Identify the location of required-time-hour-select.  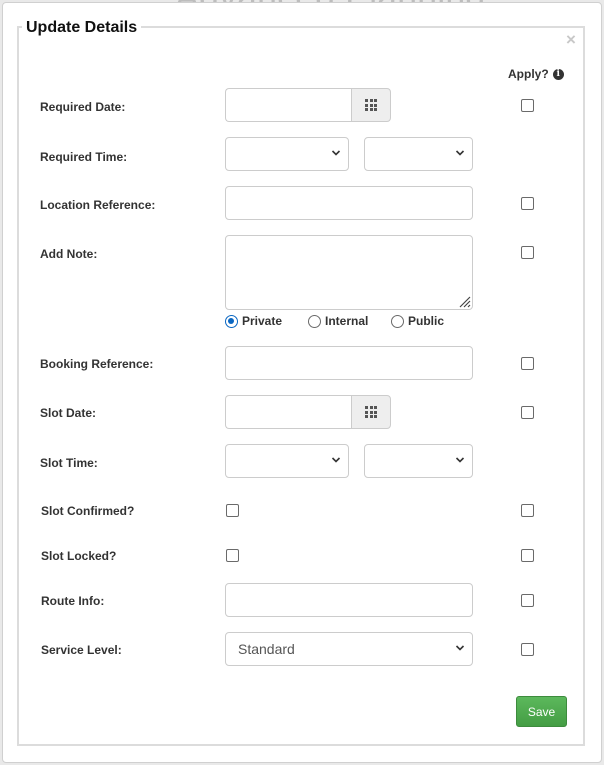
(287, 154).